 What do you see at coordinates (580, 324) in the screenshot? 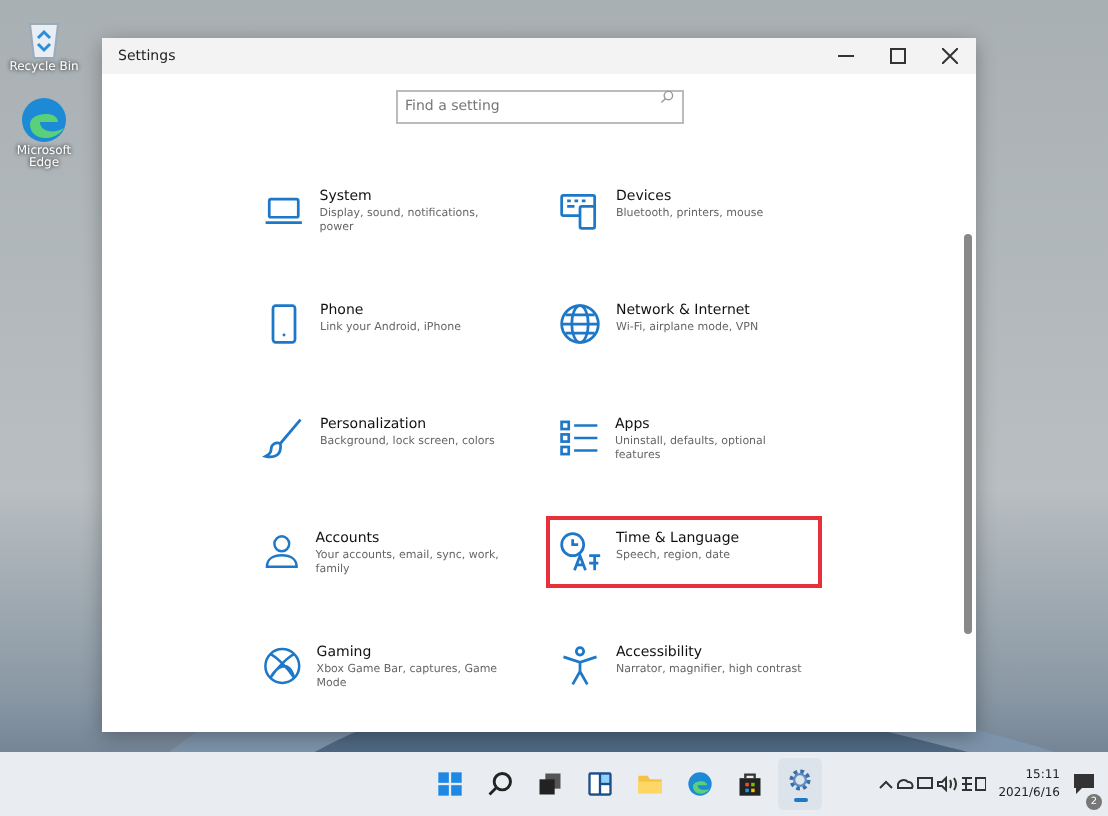
I see `globe-icon` at bounding box center [580, 324].